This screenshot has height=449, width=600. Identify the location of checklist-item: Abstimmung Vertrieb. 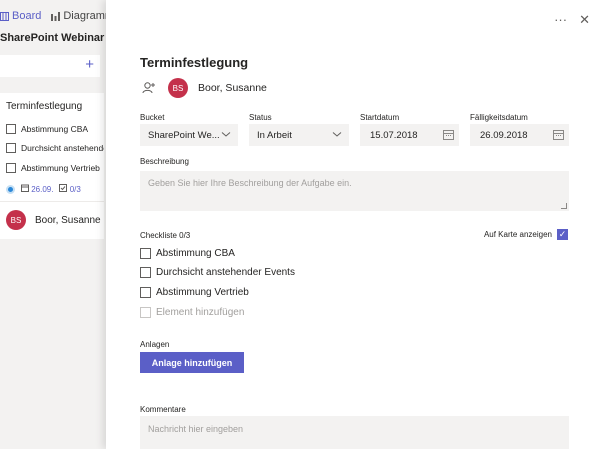
(194, 292).